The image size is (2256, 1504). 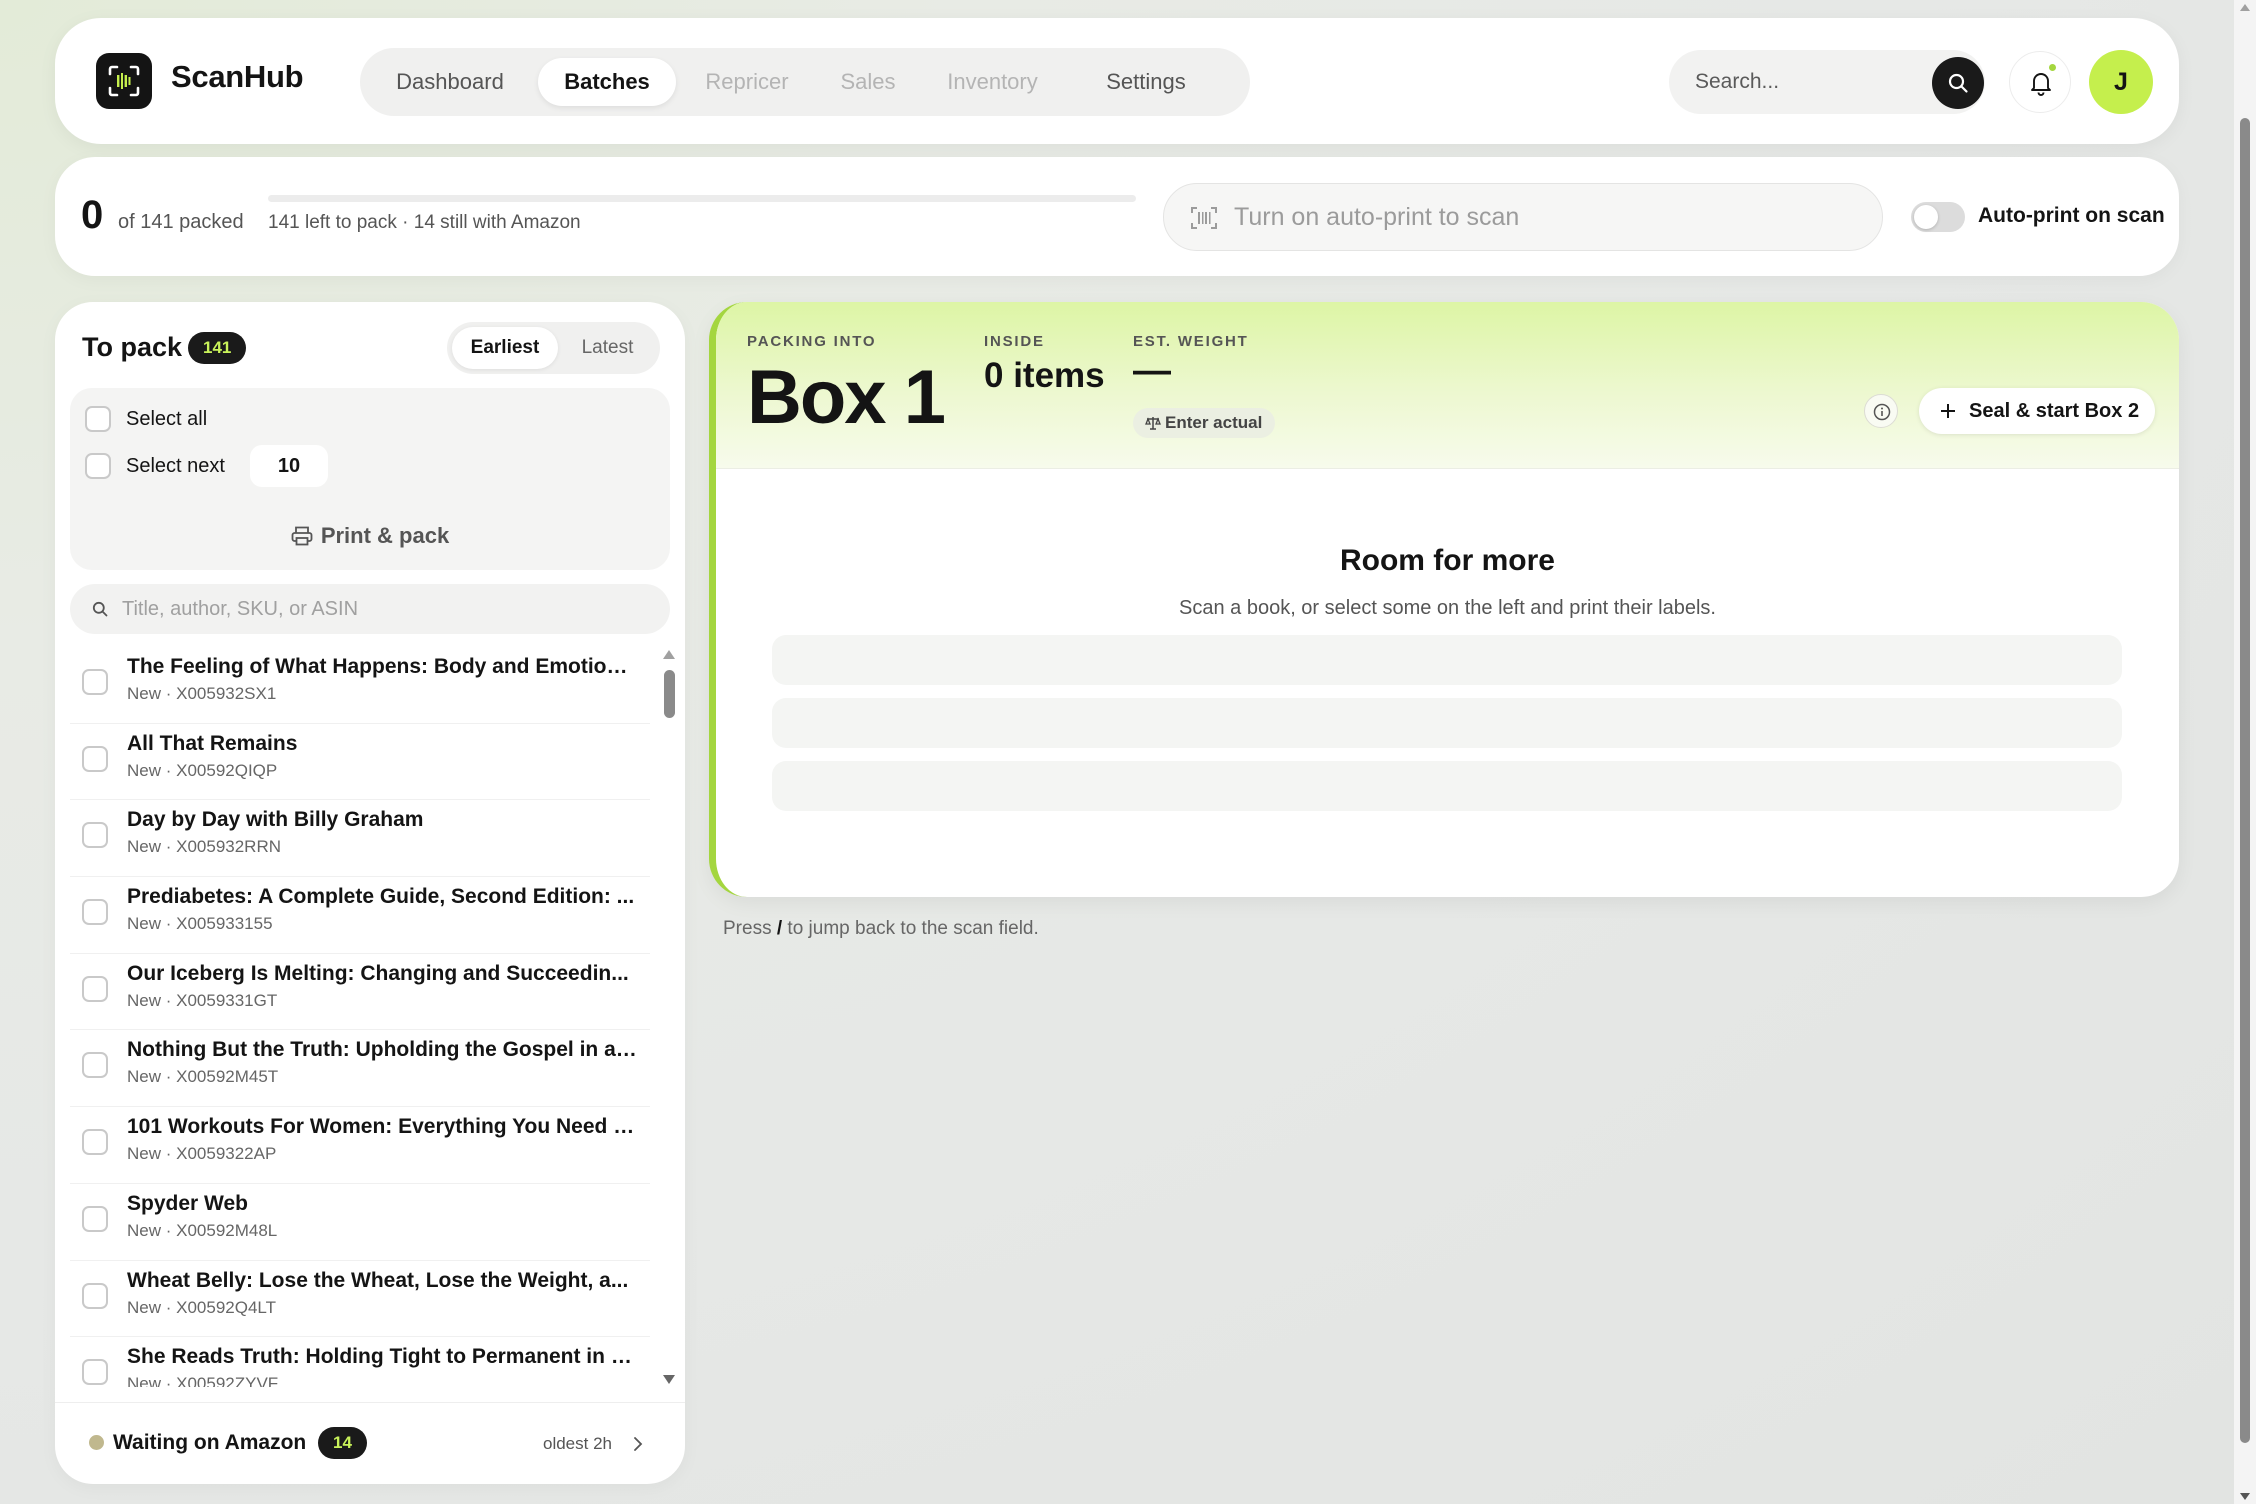 What do you see at coordinates (98, 419) in the screenshot?
I see `select-all-checkbox` at bounding box center [98, 419].